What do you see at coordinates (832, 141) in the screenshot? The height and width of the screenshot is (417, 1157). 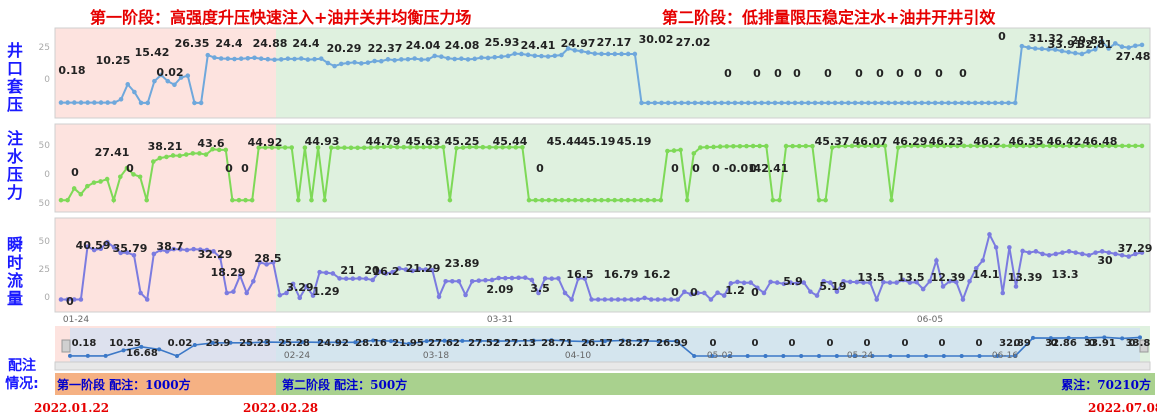 I see `data-label-1-23: 45.37` at bounding box center [832, 141].